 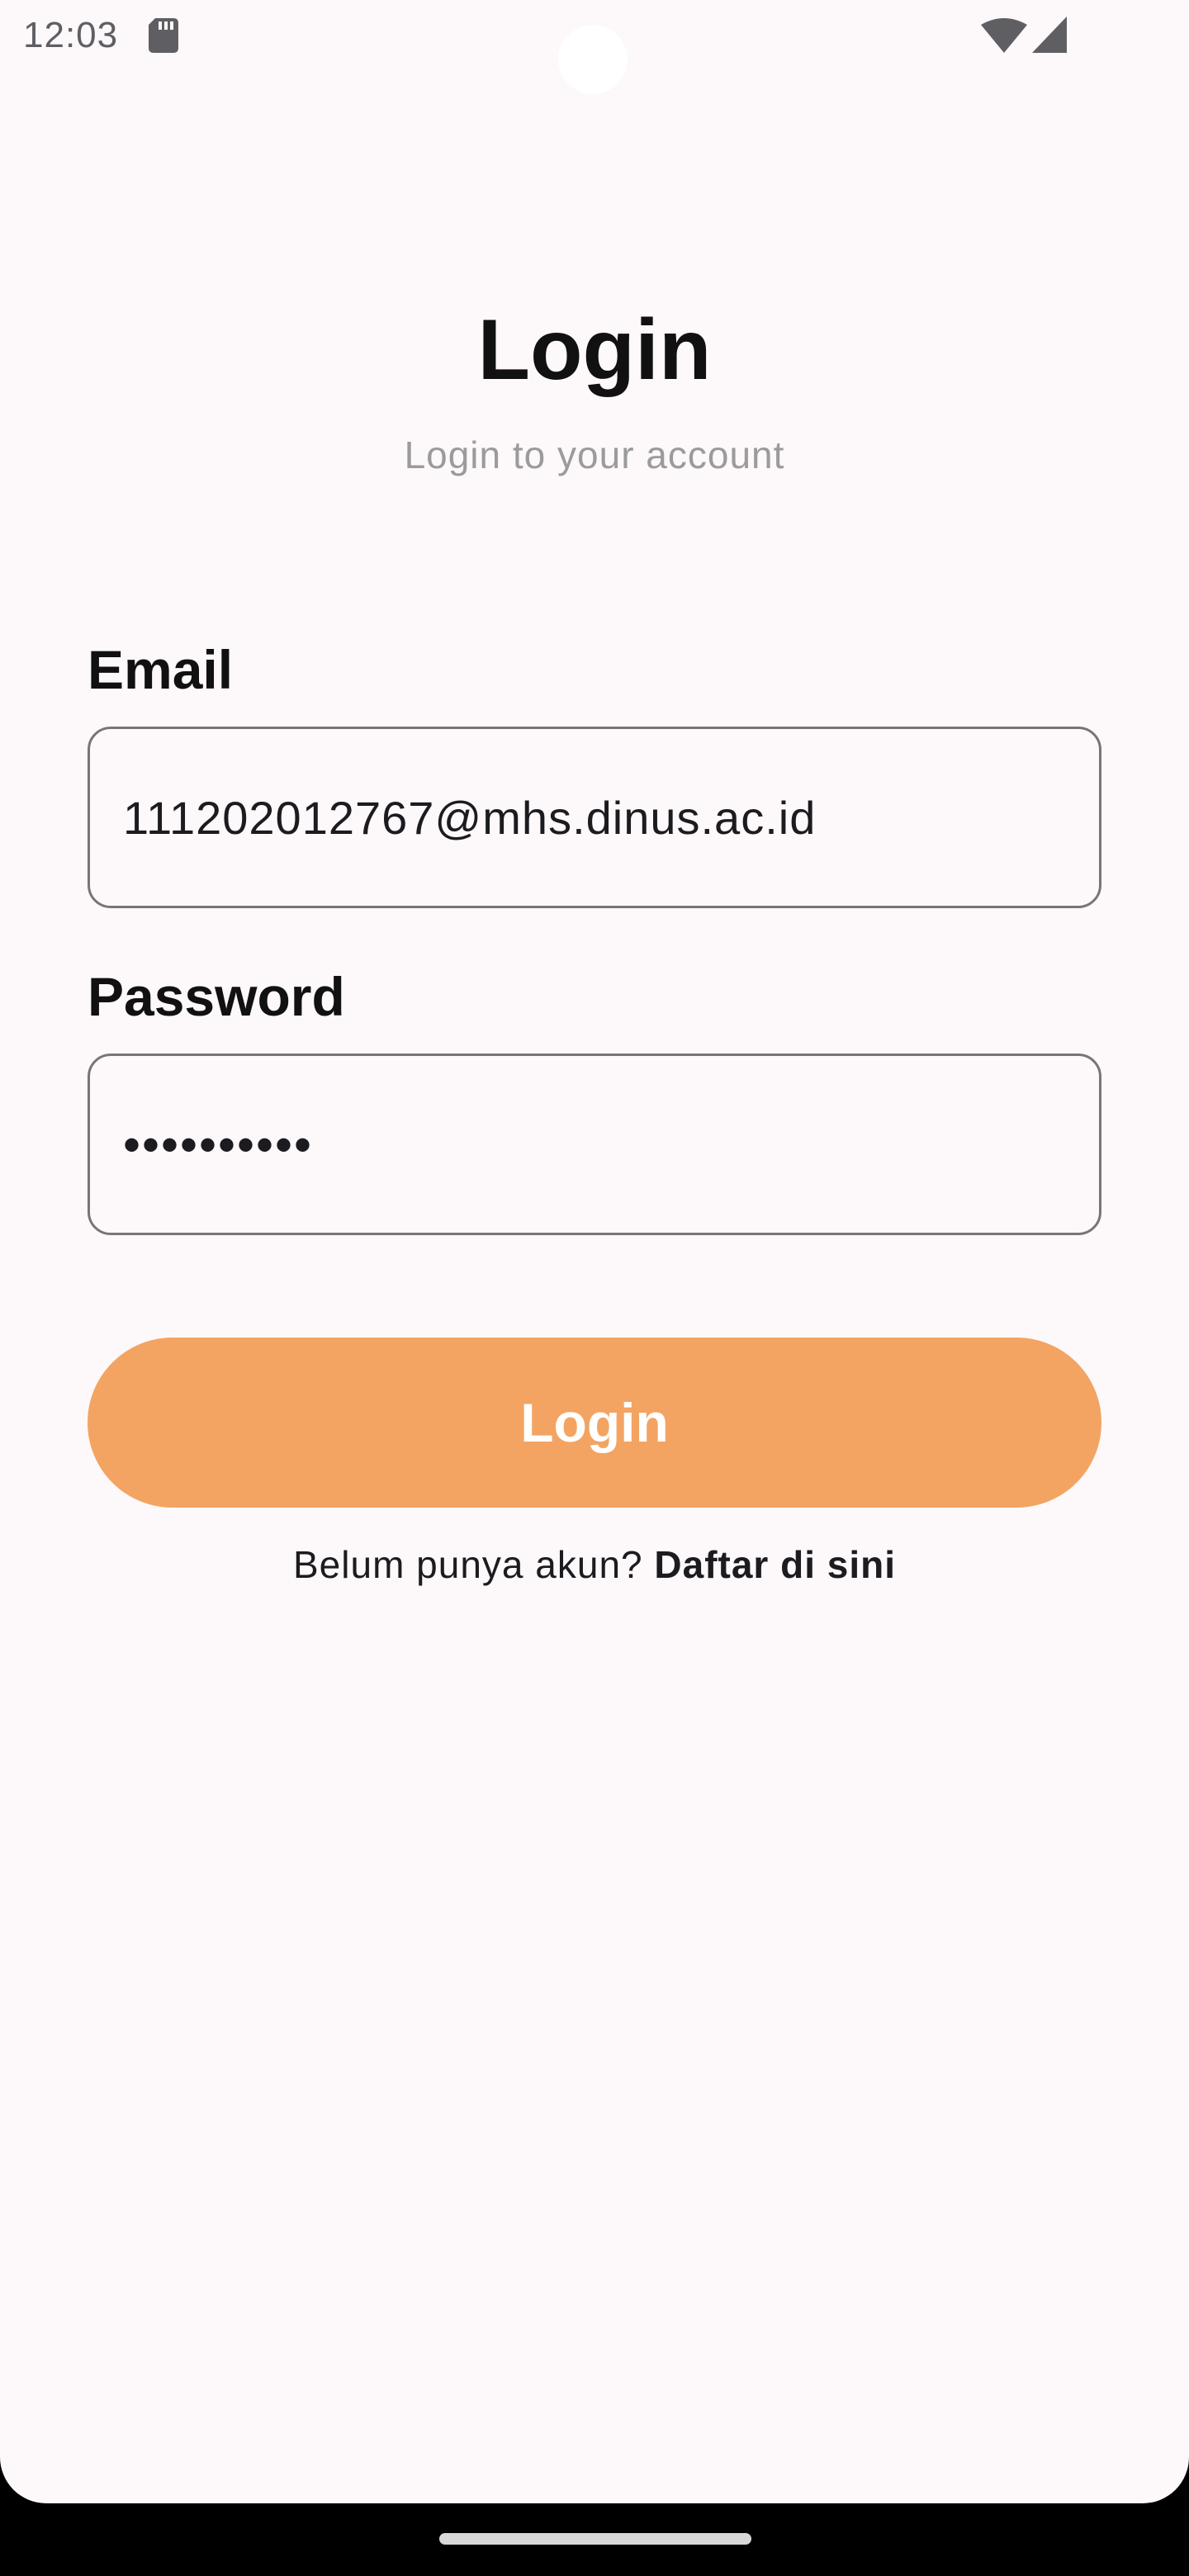 I want to click on status-bar: 12:03, so click(x=594, y=47).